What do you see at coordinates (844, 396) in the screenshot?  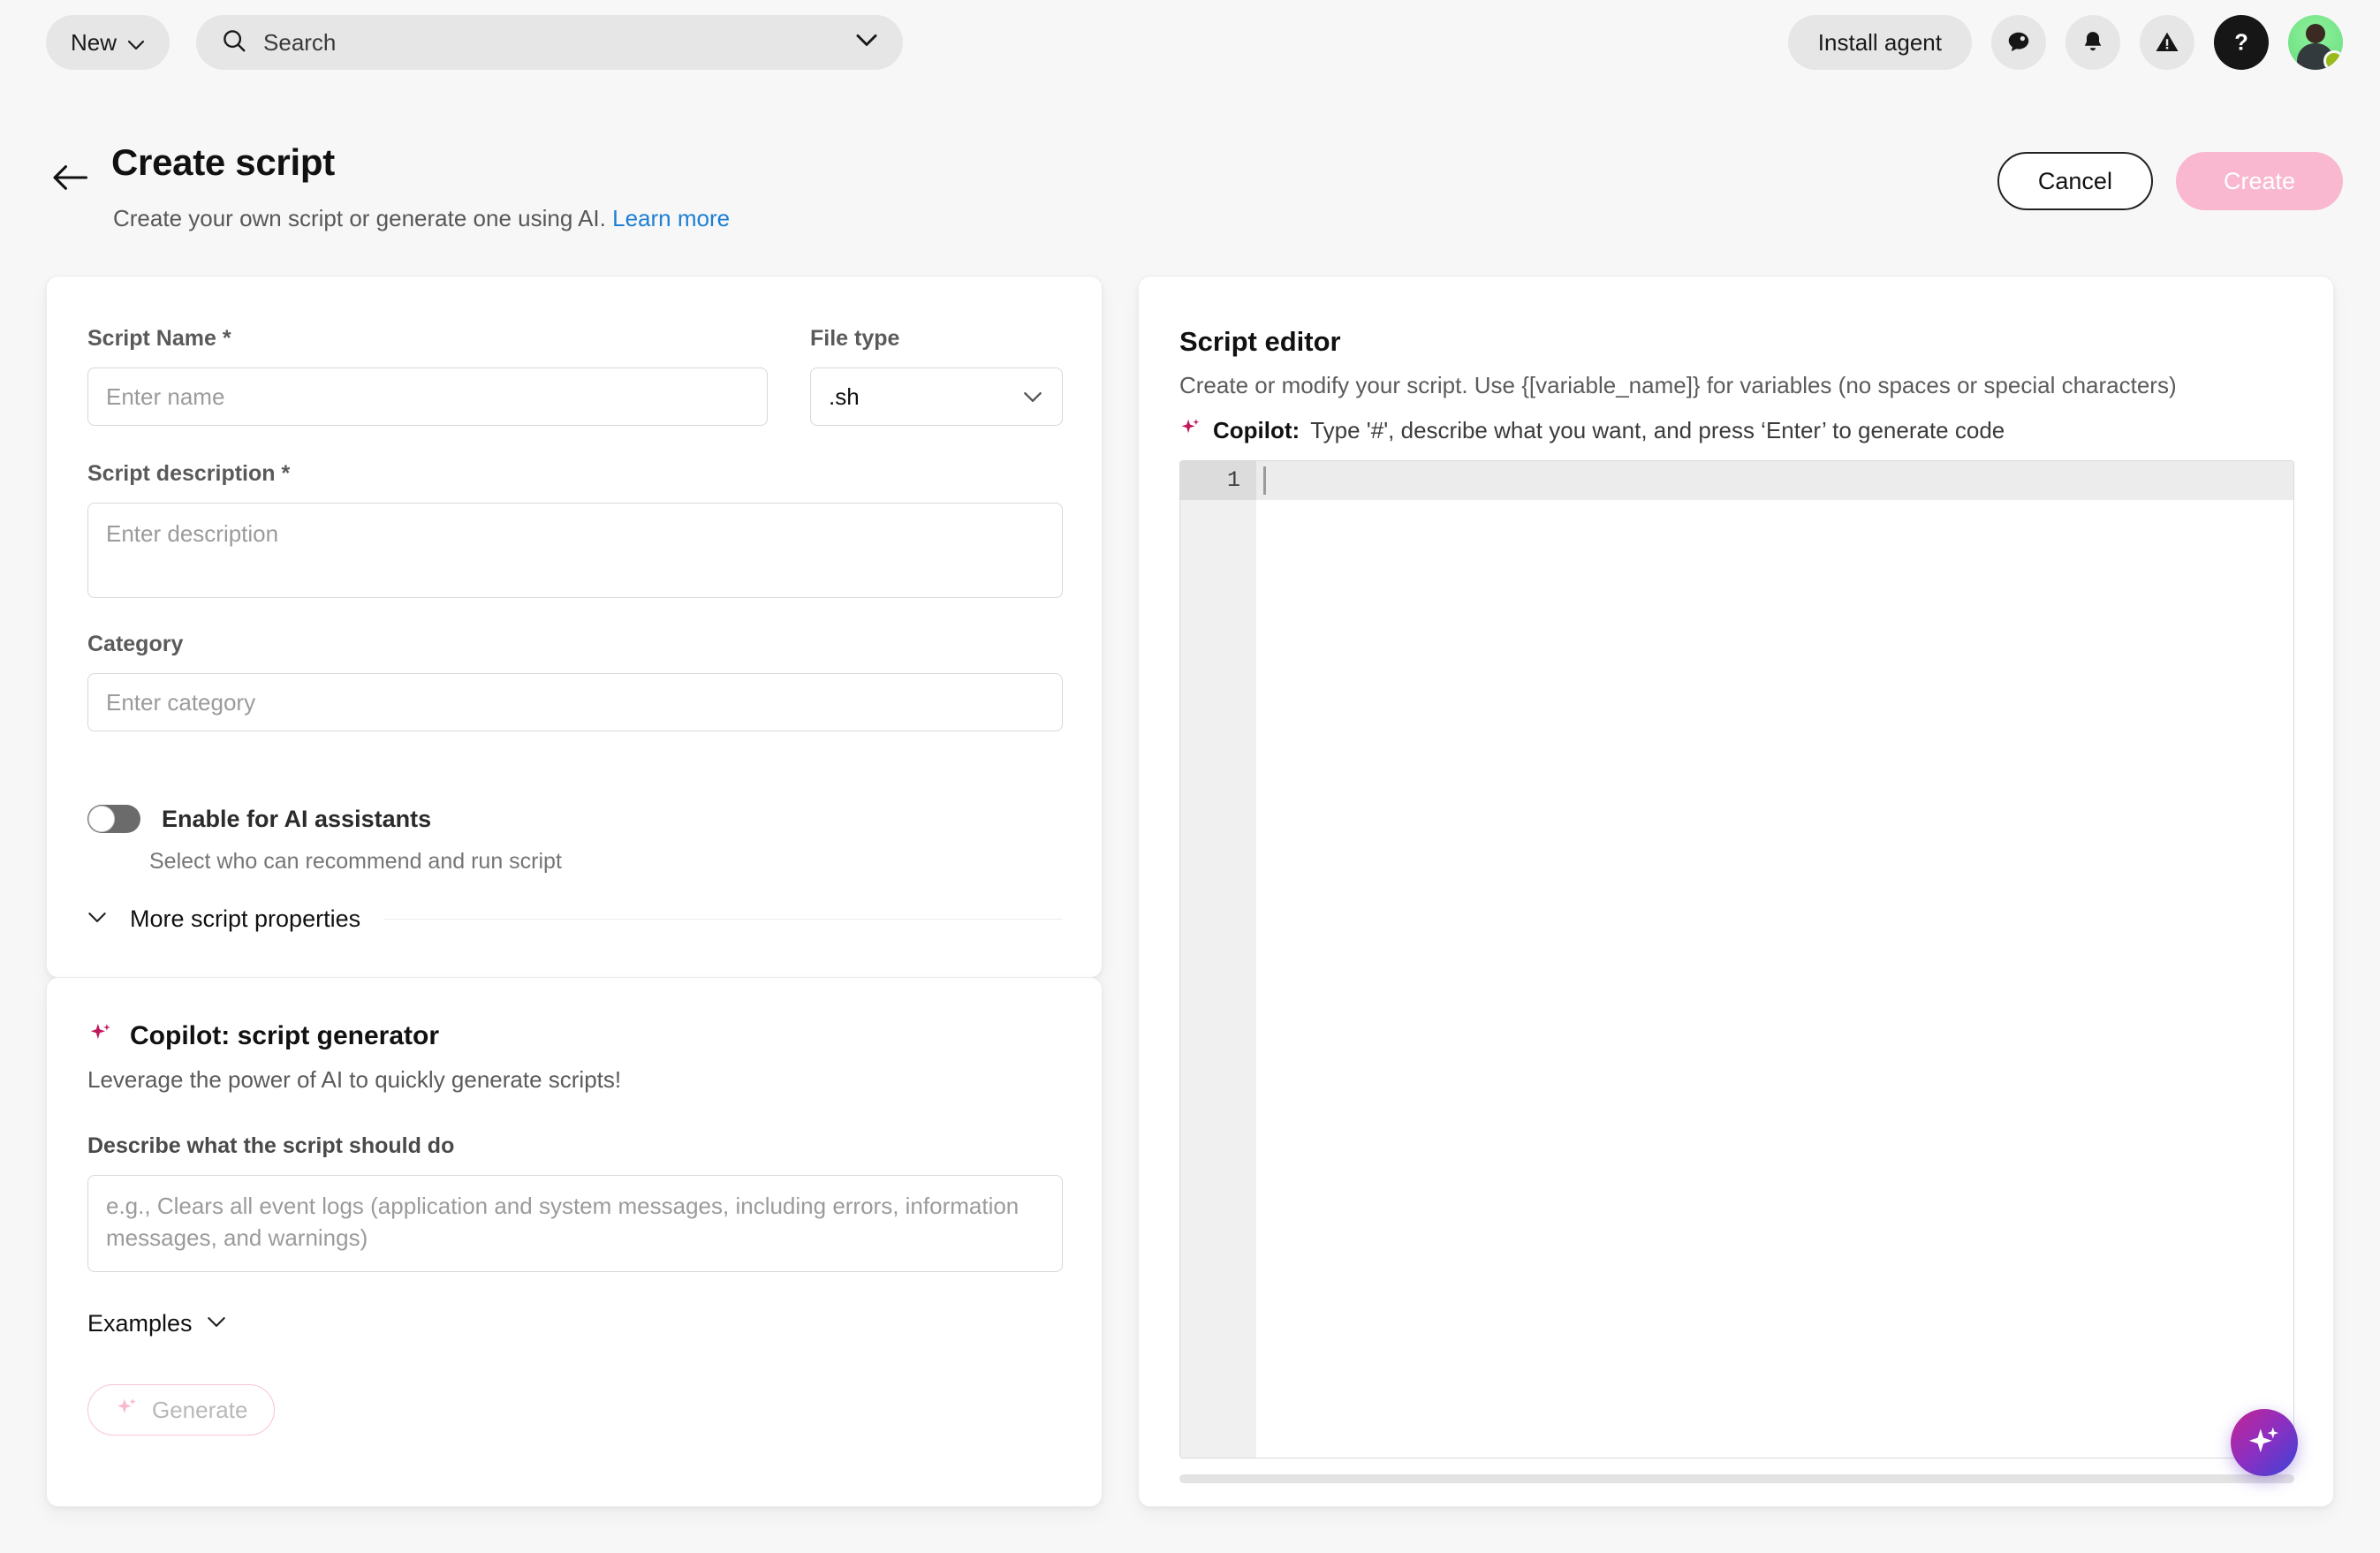 I see `file-type-value: .sh` at bounding box center [844, 396].